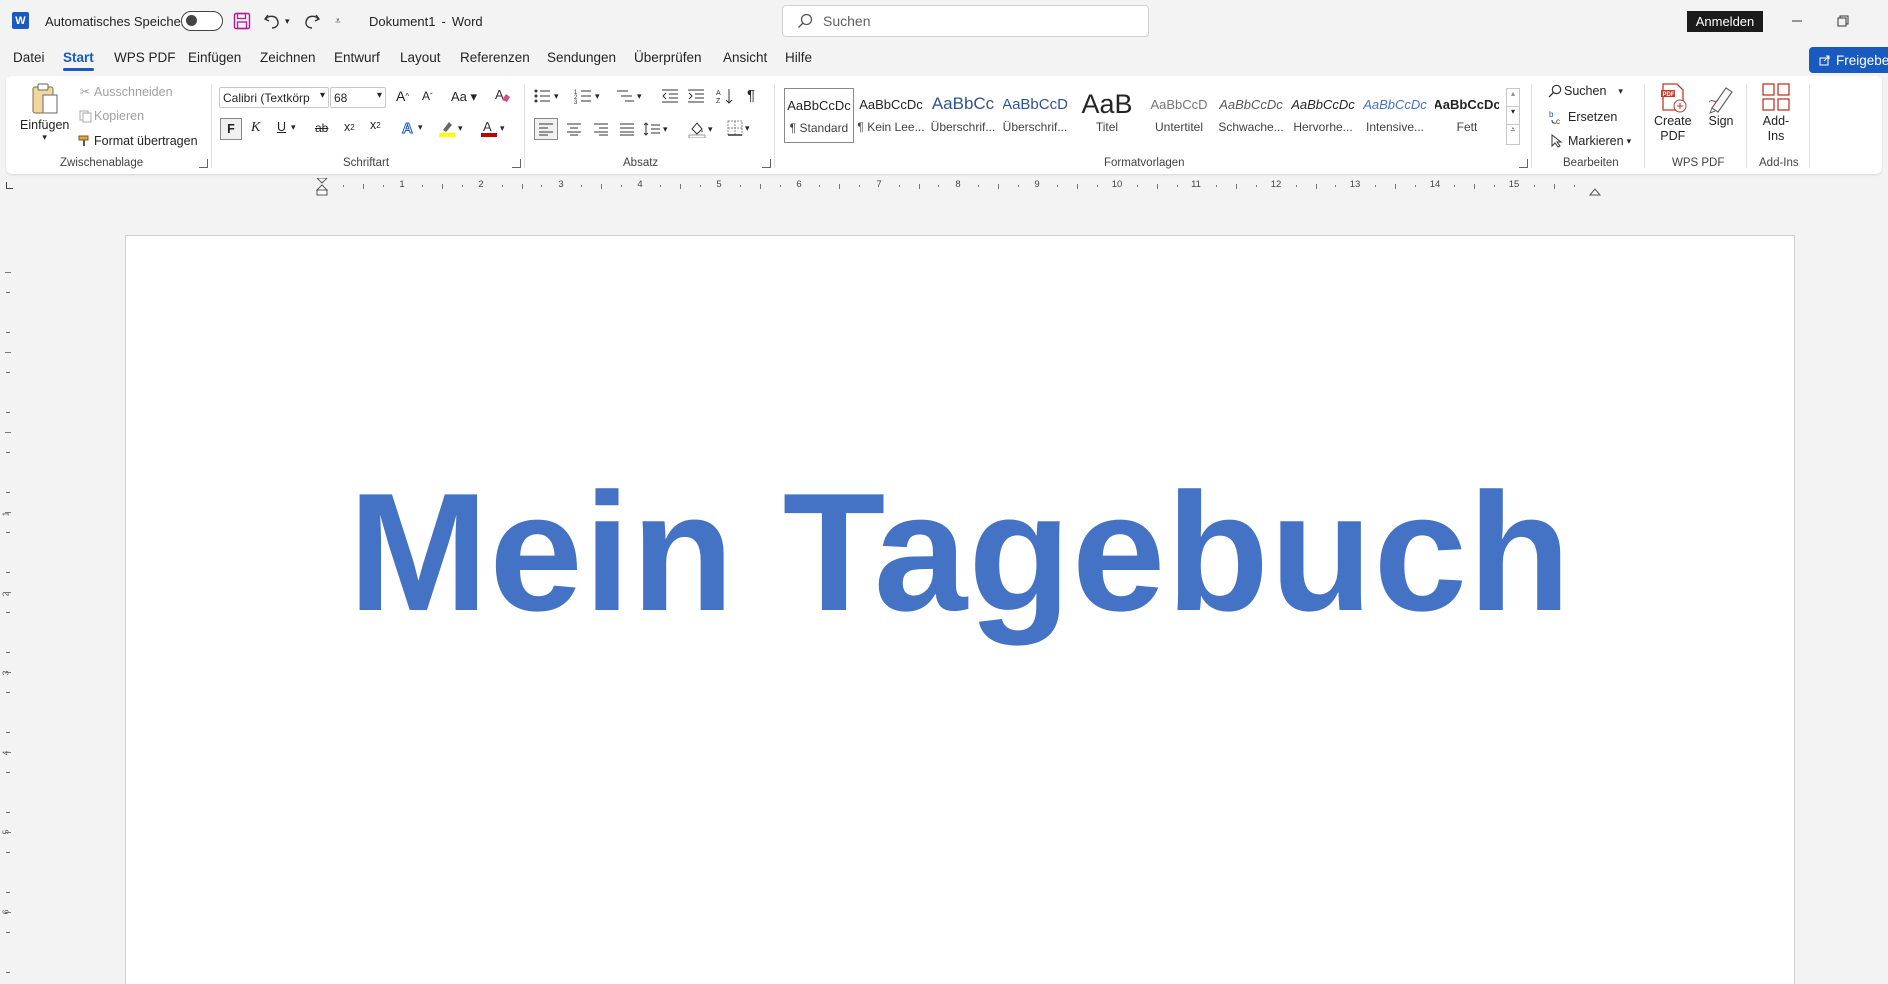  I want to click on underline-dropdown-icon: ▾, so click(293, 127).